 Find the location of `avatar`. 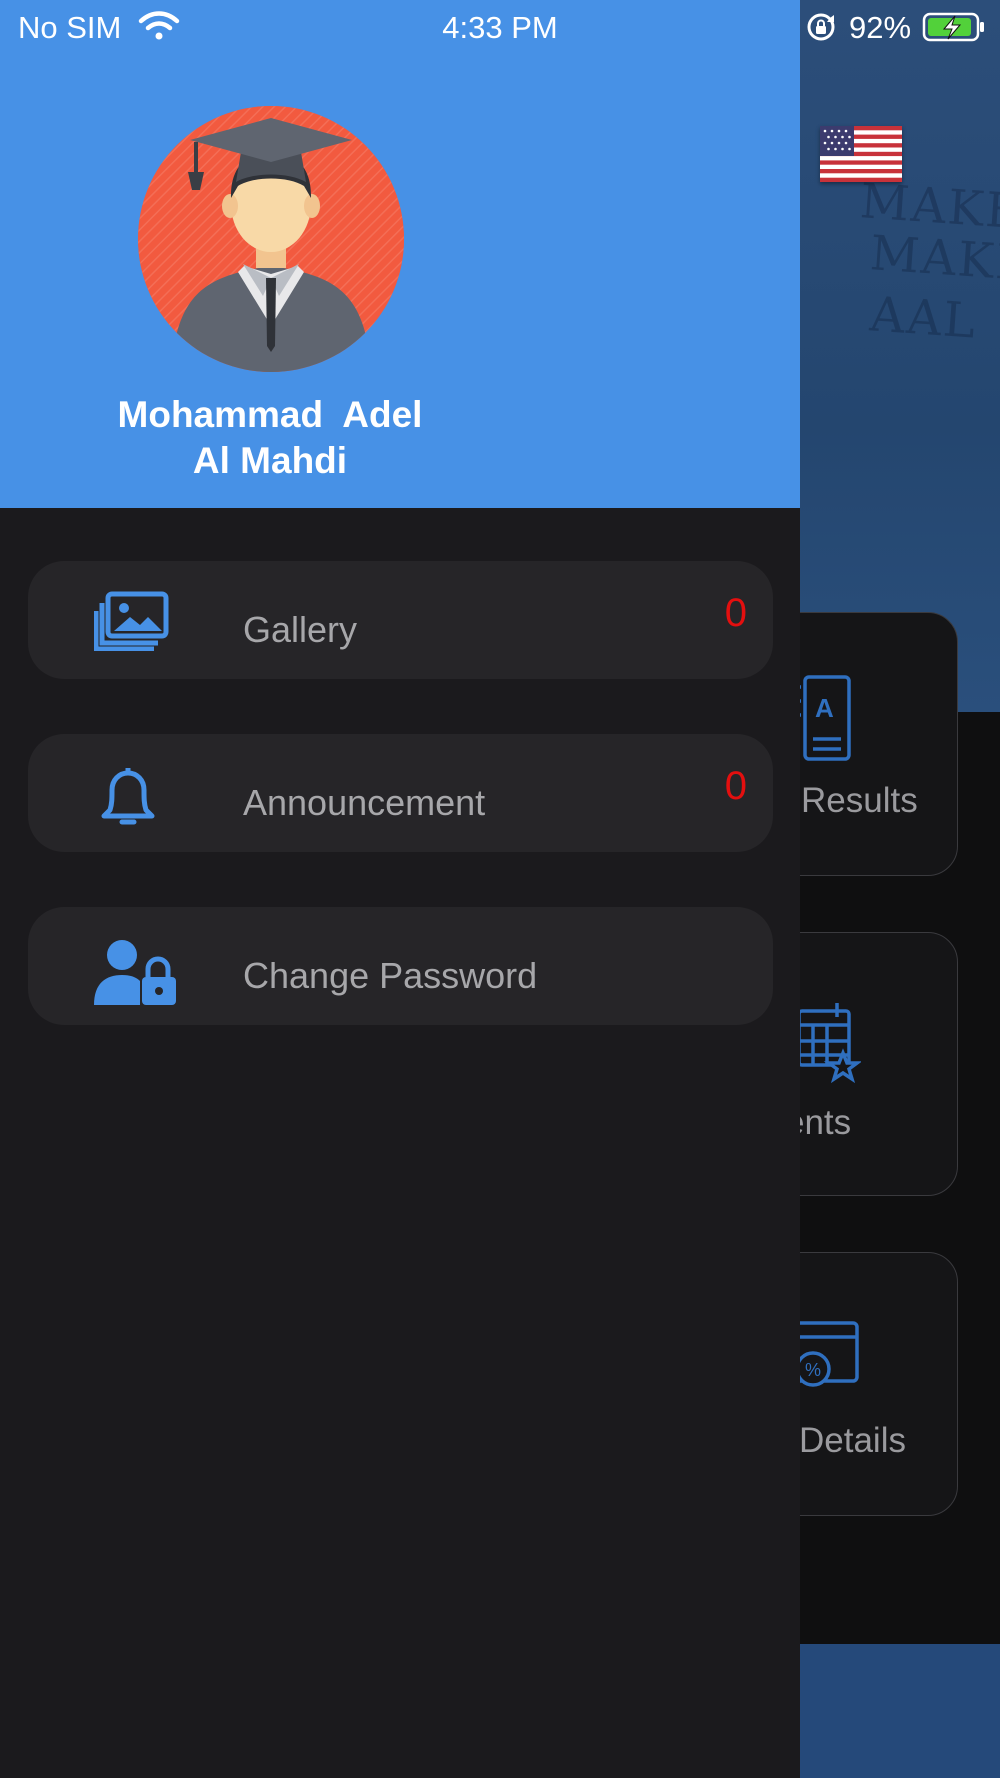

avatar is located at coordinates (271, 239).